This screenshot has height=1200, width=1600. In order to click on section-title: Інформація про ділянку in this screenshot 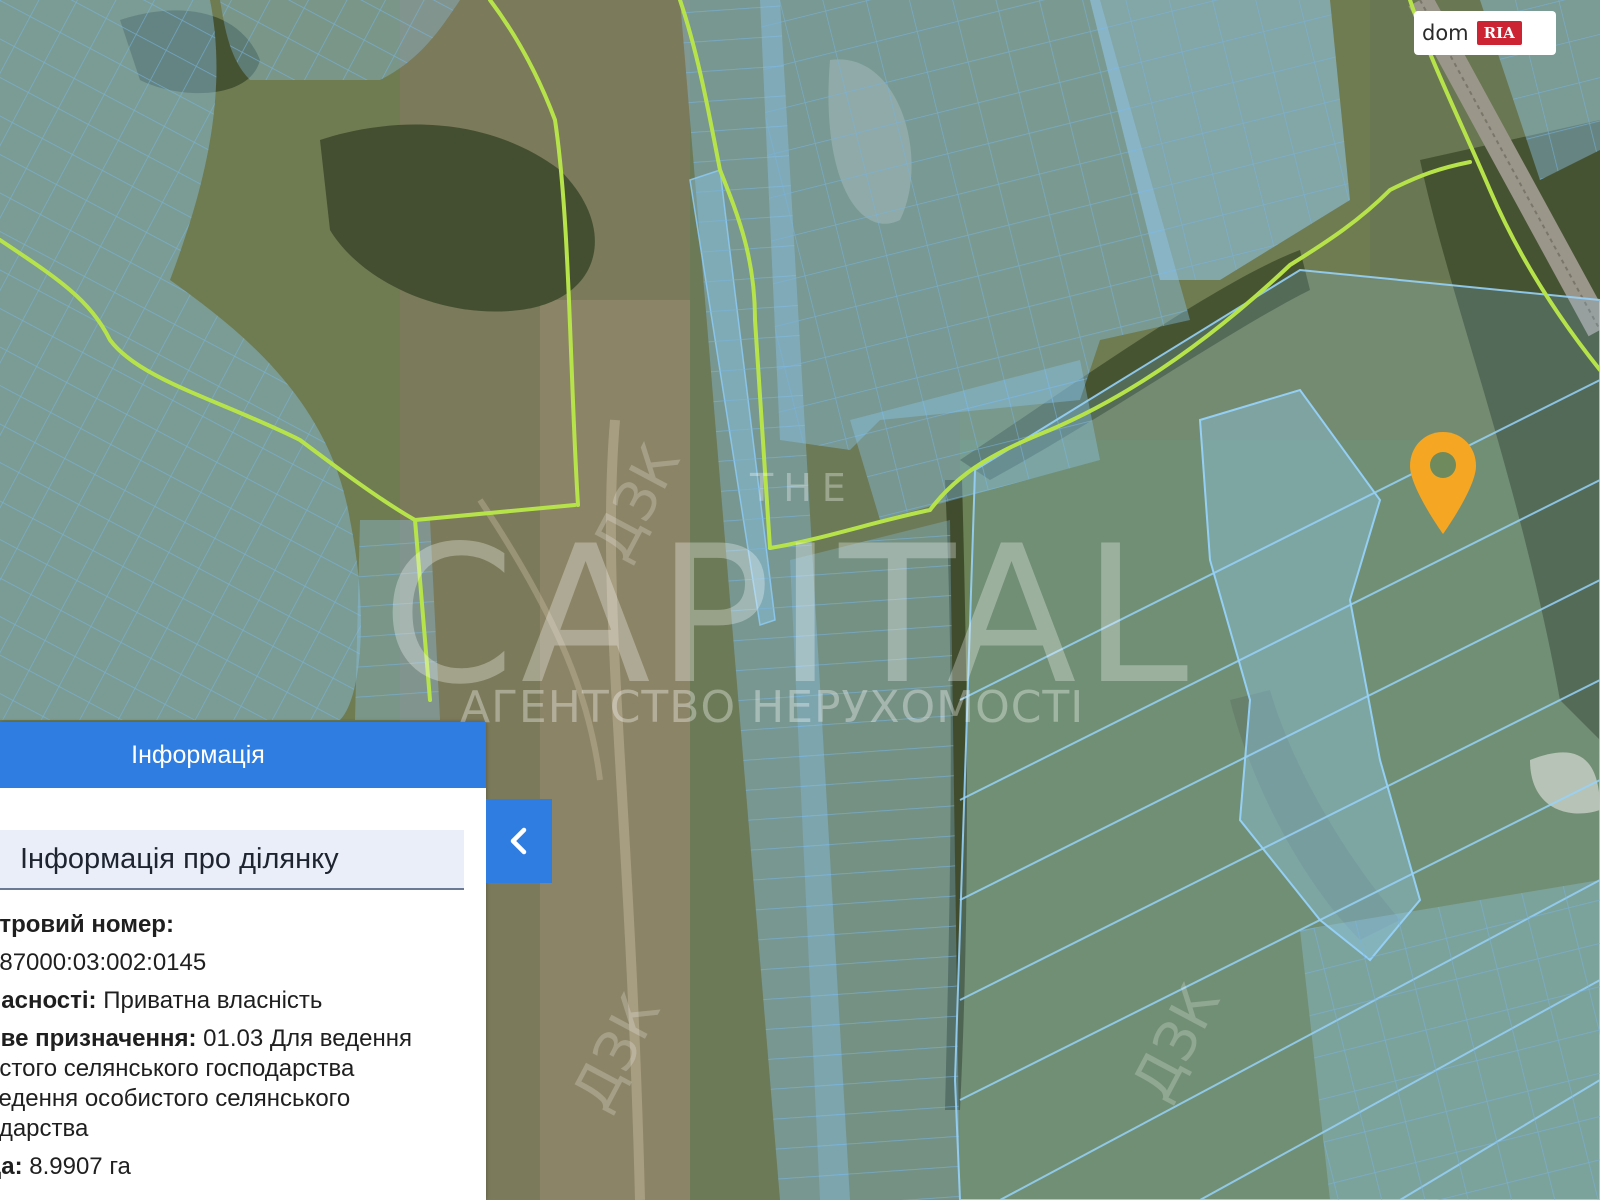, I will do `click(232, 860)`.